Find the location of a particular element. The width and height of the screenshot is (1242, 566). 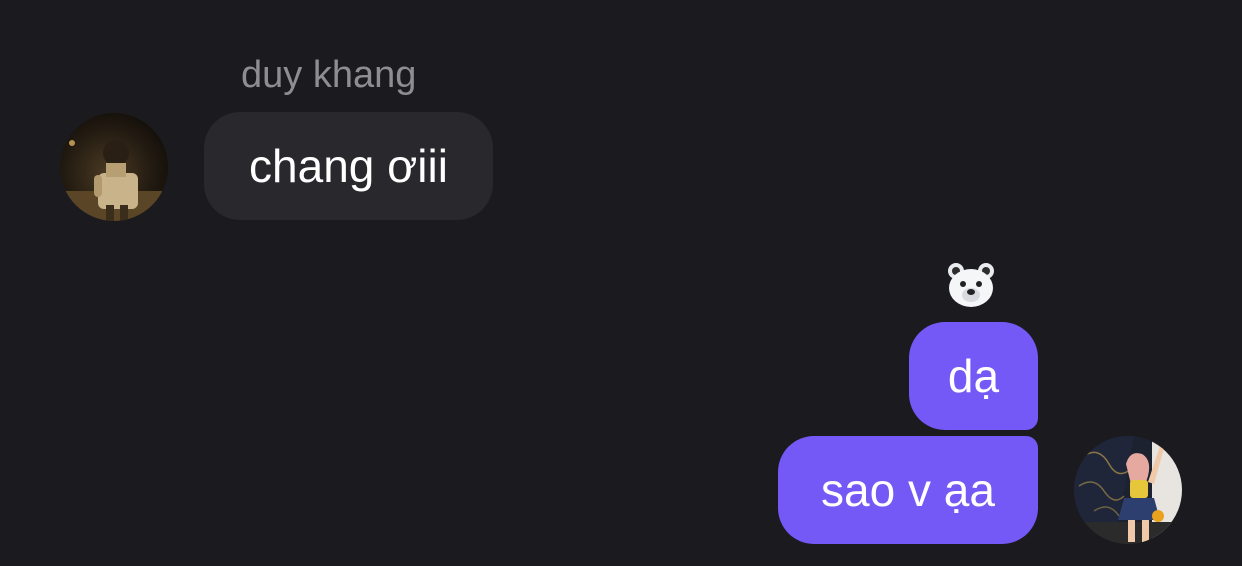

message-text: chang ơiii is located at coordinates (348, 166).